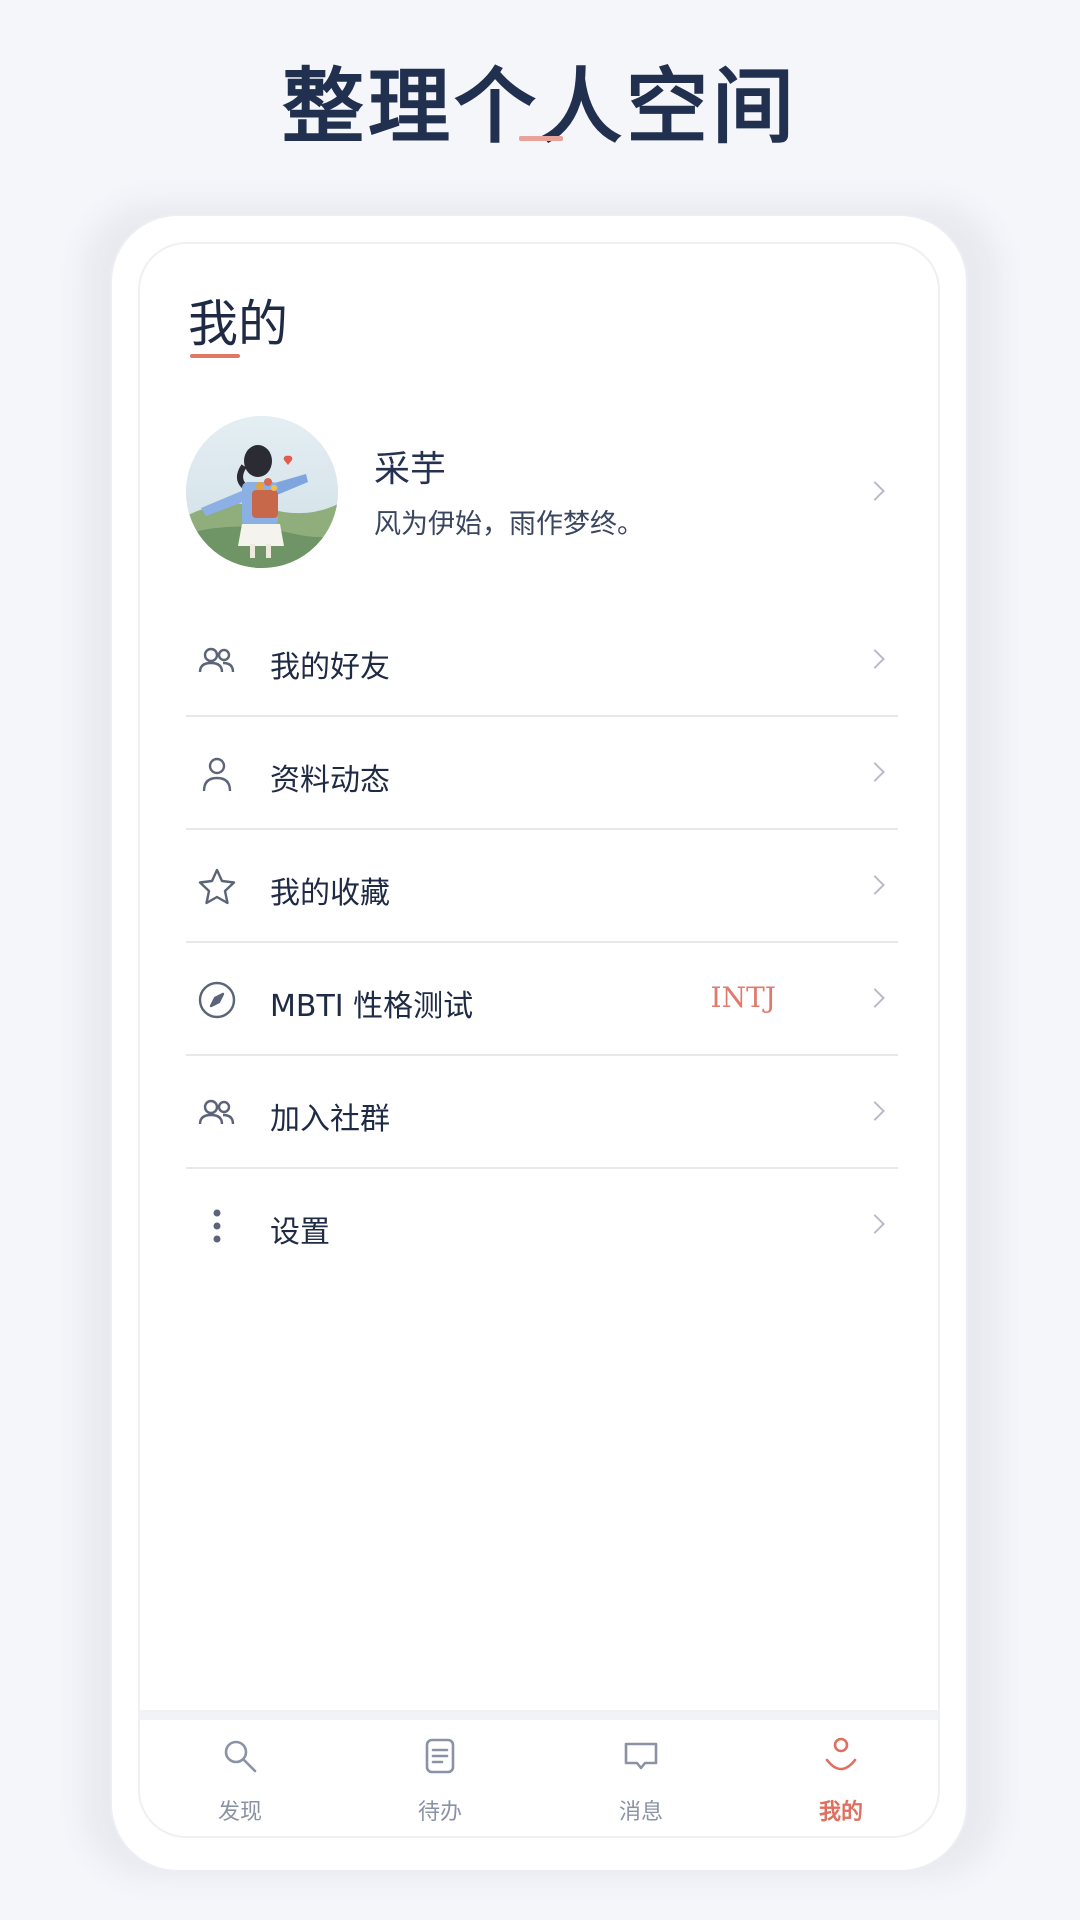 Image resolution: width=1080 pixels, height=1920 pixels. I want to click on tab-label: 消息, so click(640, 1812).